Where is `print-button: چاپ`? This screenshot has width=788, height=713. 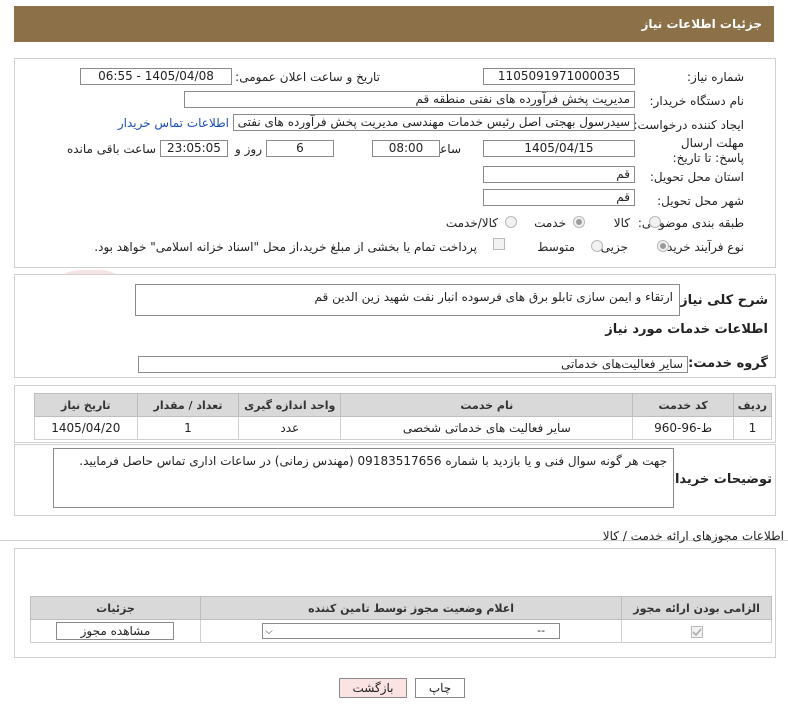 print-button: چاپ is located at coordinates (440, 688).